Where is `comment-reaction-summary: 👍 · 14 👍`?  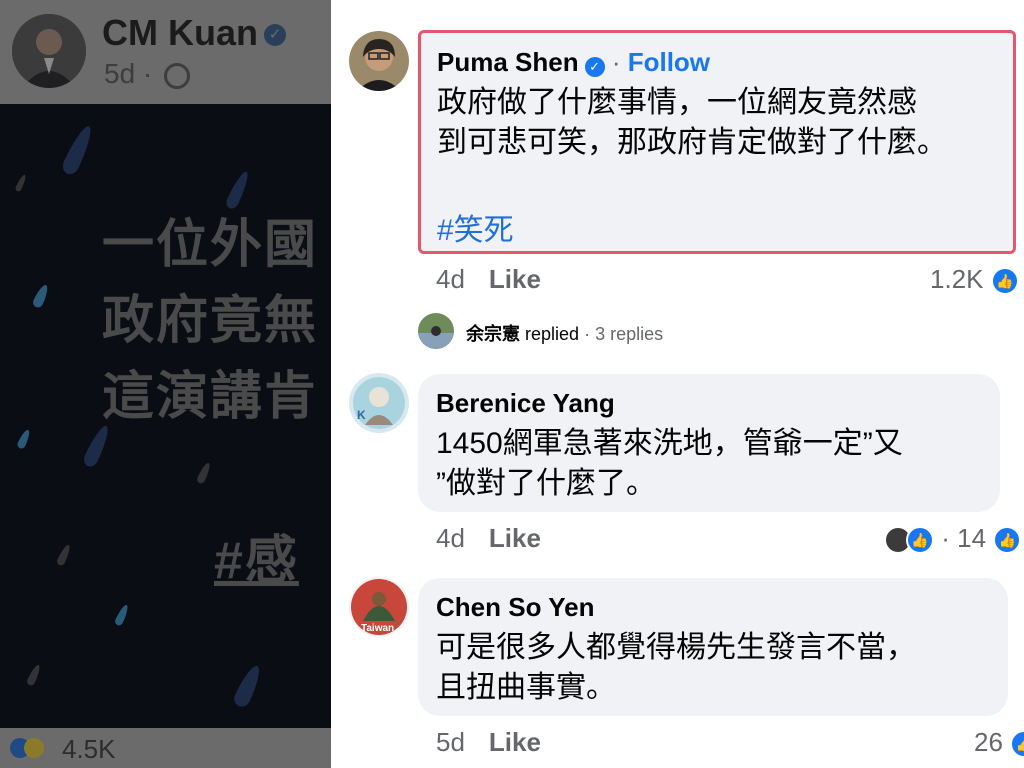 comment-reaction-summary: 👍 · 14 👍 is located at coordinates (954, 539).